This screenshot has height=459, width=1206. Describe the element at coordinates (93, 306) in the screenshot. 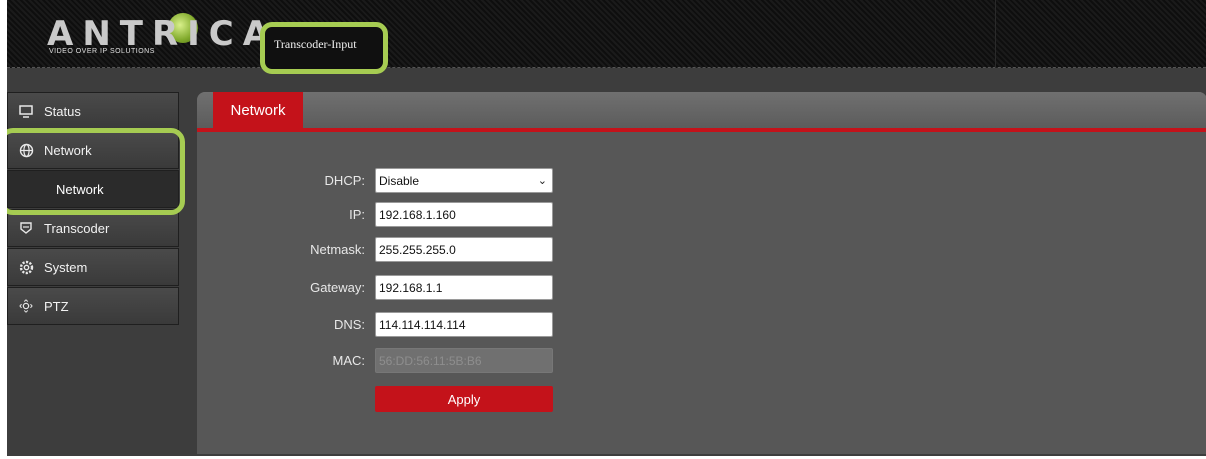

I see `sidebar-item-ptz: PTZ` at that location.